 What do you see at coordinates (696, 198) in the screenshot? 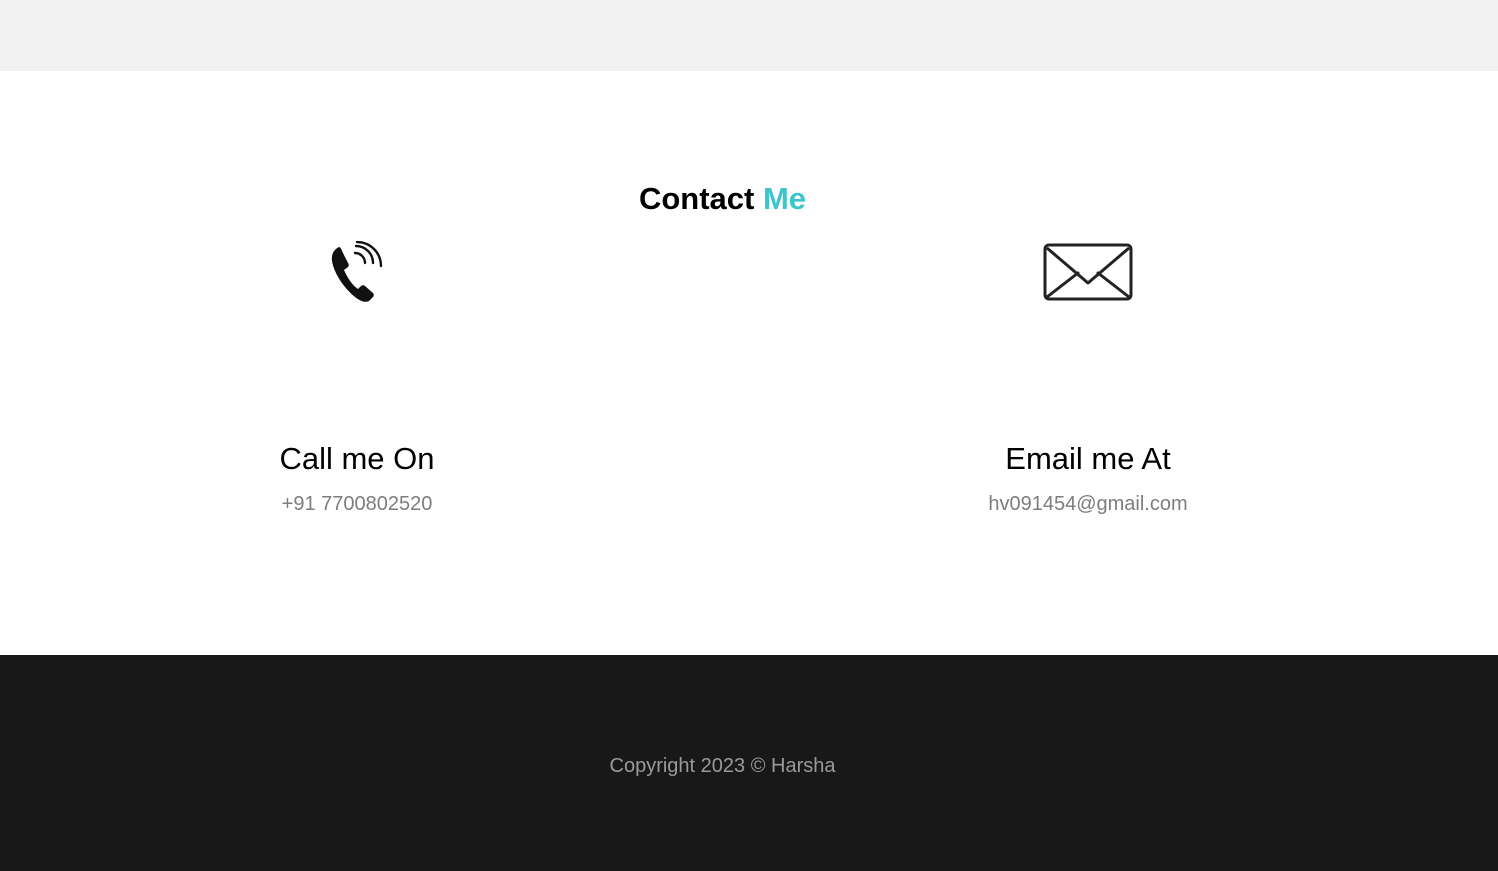
I see `section-title-main: Contact` at bounding box center [696, 198].